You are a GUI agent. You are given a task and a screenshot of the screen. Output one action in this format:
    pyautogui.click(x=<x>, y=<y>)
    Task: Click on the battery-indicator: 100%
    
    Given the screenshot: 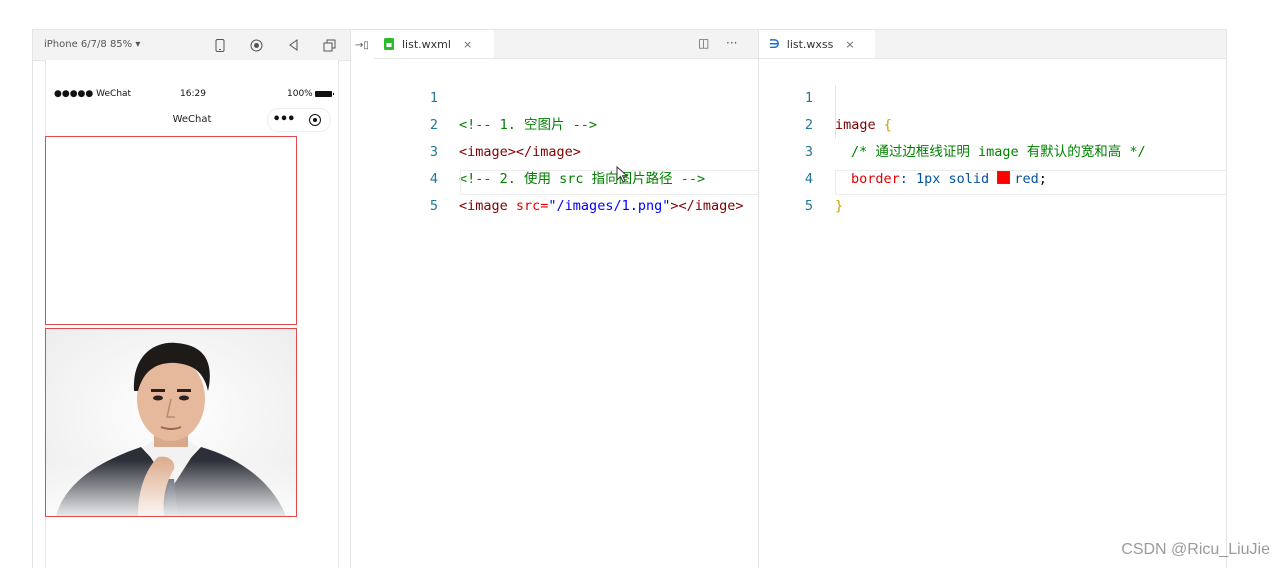 What is the action you would take?
    pyautogui.click(x=310, y=94)
    